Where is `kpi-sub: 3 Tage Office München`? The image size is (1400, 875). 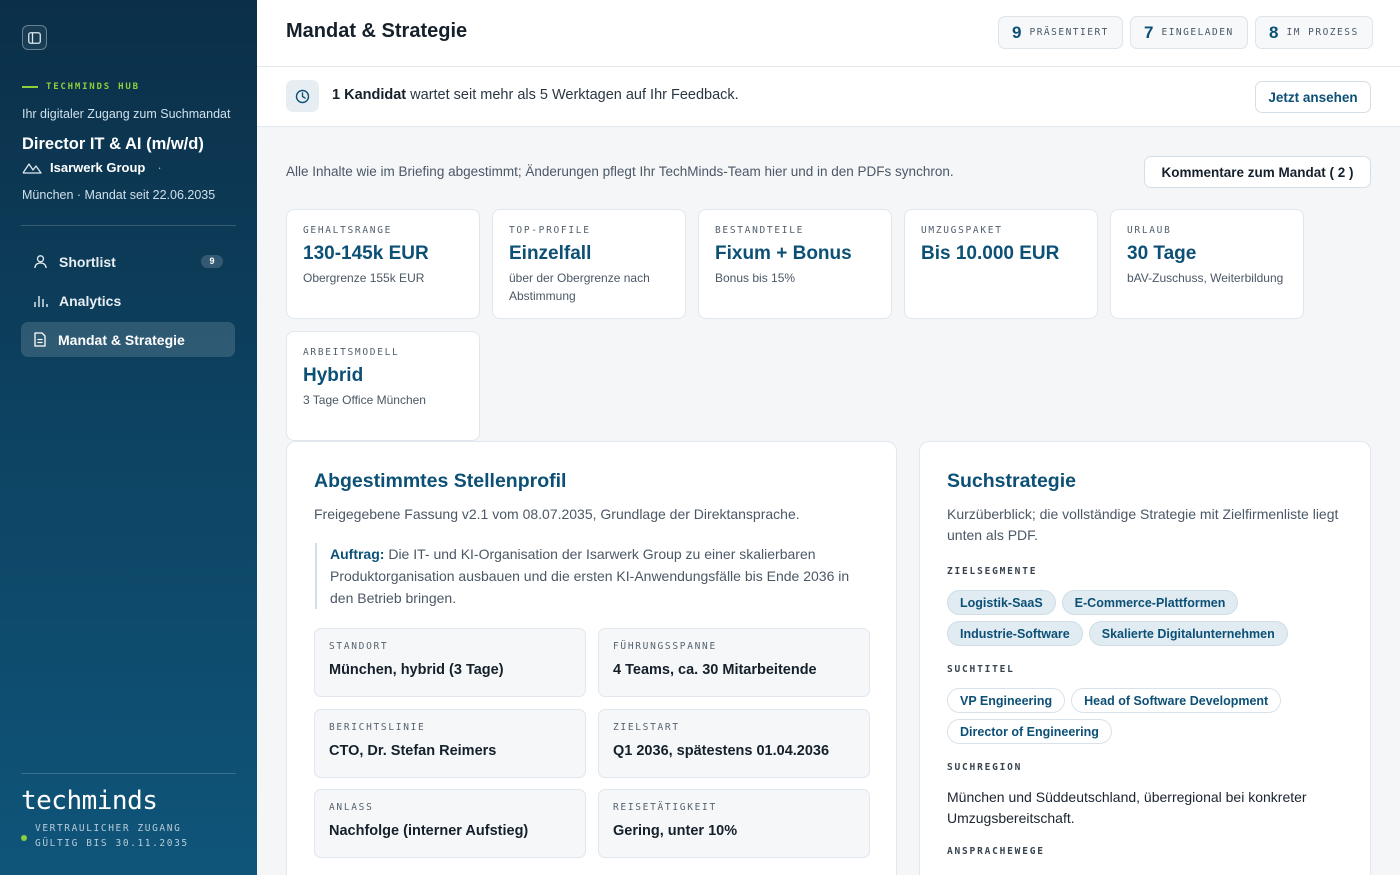
kpi-sub: 3 Tage Office München is located at coordinates (364, 400).